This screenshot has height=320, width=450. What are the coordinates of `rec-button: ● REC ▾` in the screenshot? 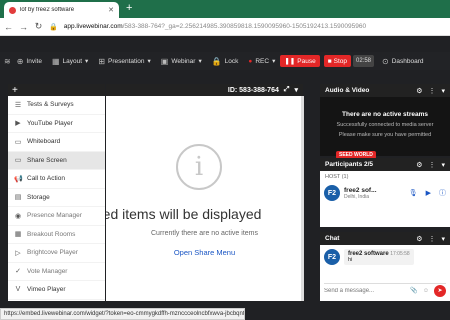 It's located at (262, 61).